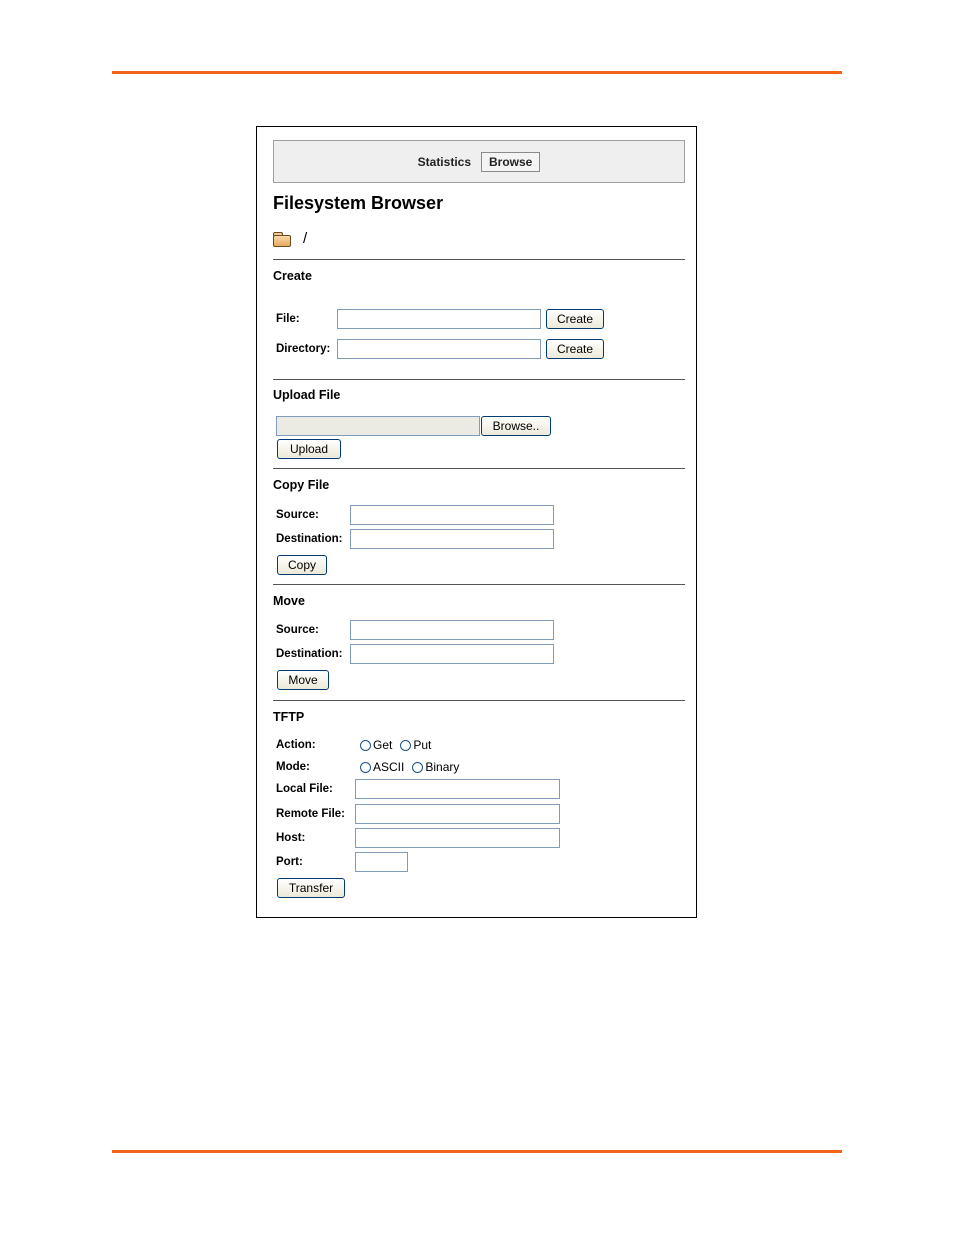 This screenshot has width=954, height=1235. What do you see at coordinates (477, 1151) in the screenshot?
I see `footer-rule` at bounding box center [477, 1151].